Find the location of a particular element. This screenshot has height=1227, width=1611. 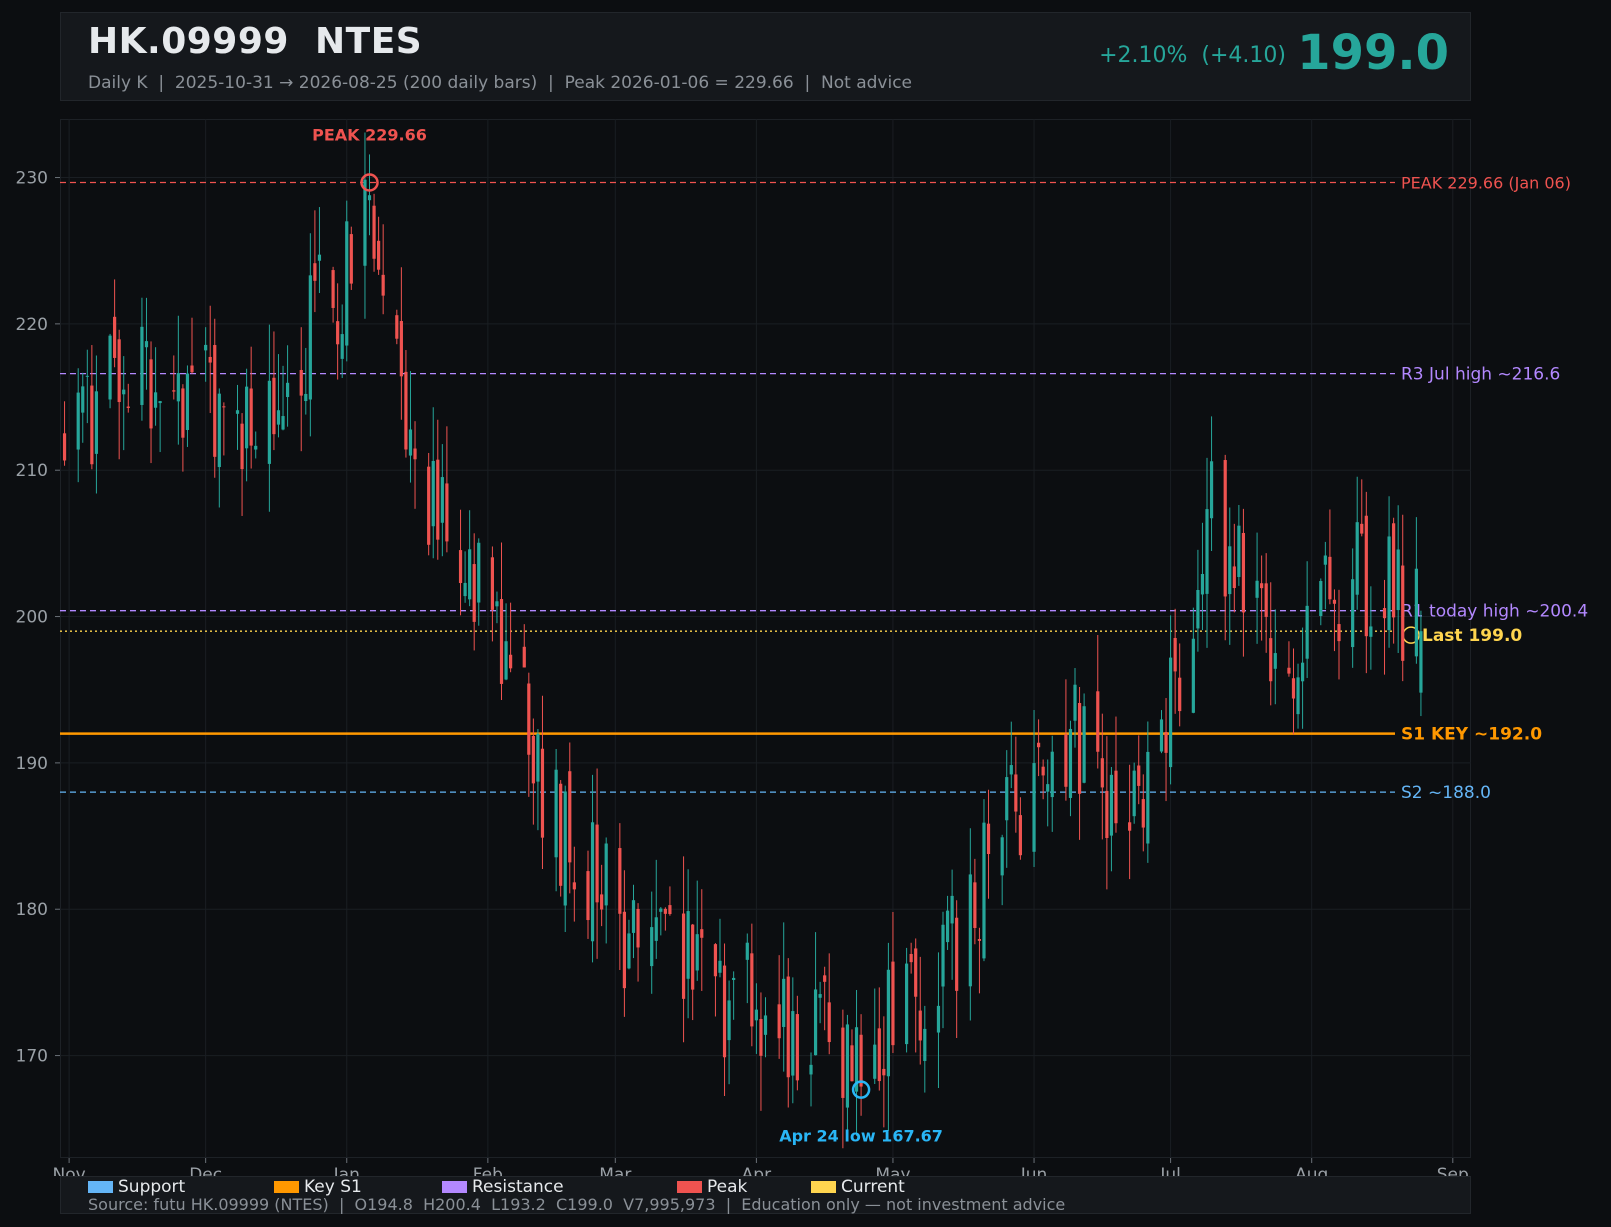

x-tick-label: Dec is located at coordinates (205, 1170).